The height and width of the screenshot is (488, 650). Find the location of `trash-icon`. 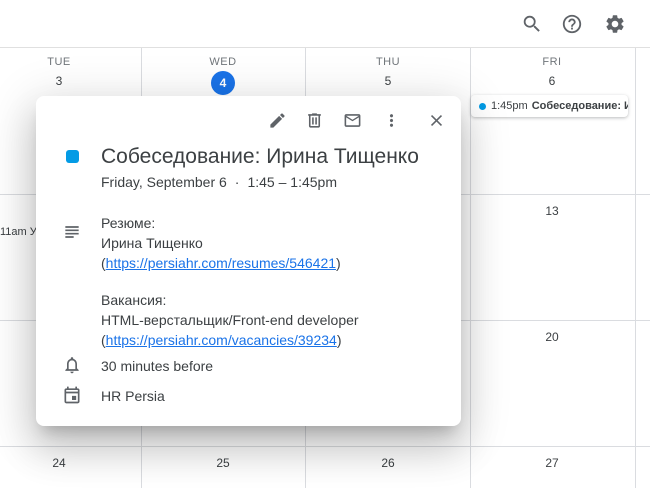

trash-icon is located at coordinates (314, 120).